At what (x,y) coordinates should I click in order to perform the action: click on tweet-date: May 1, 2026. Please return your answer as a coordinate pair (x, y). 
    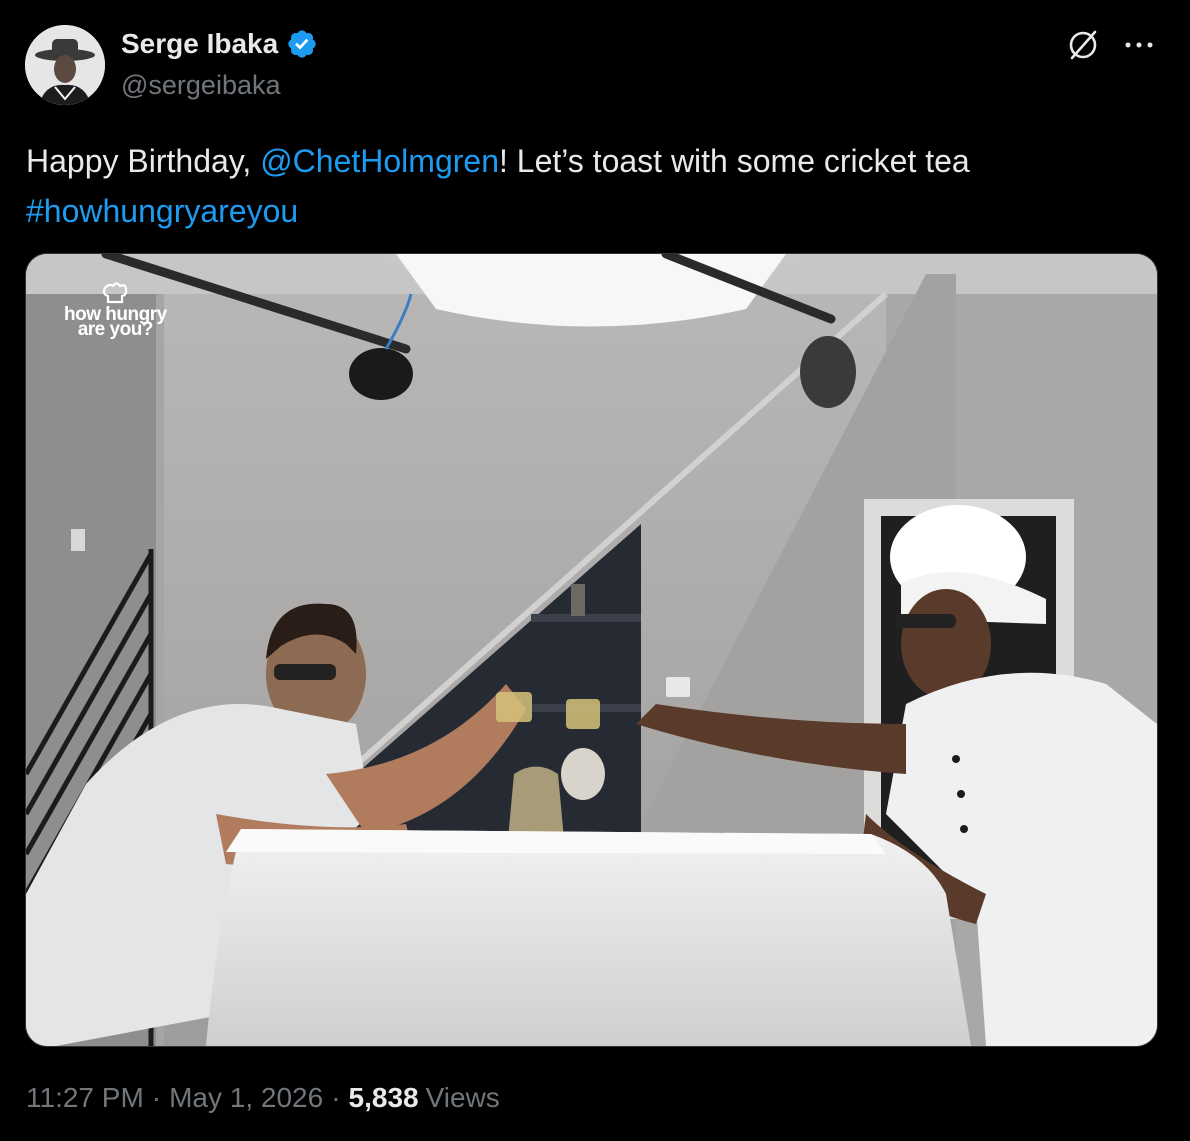
    Looking at the image, I should click on (246, 1098).